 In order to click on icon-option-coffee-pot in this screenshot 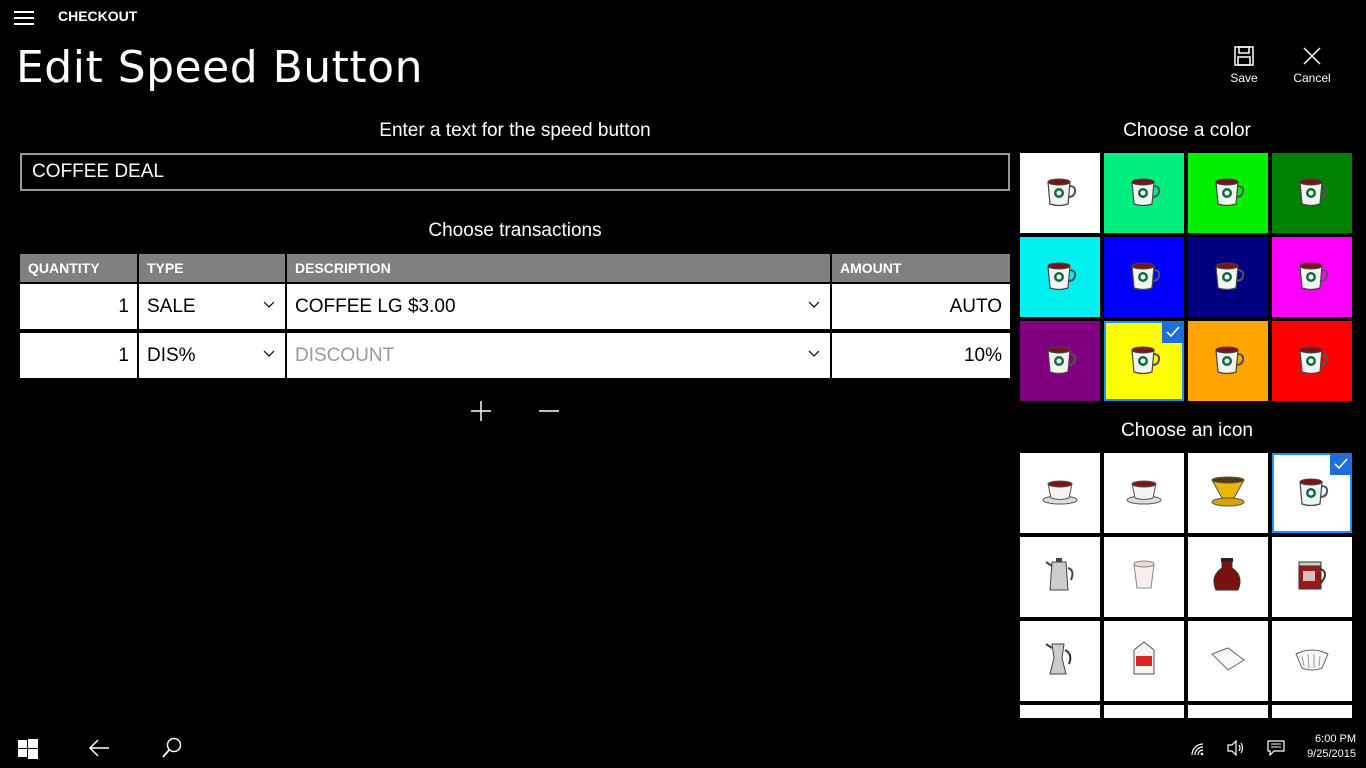, I will do `click(1060, 577)`.